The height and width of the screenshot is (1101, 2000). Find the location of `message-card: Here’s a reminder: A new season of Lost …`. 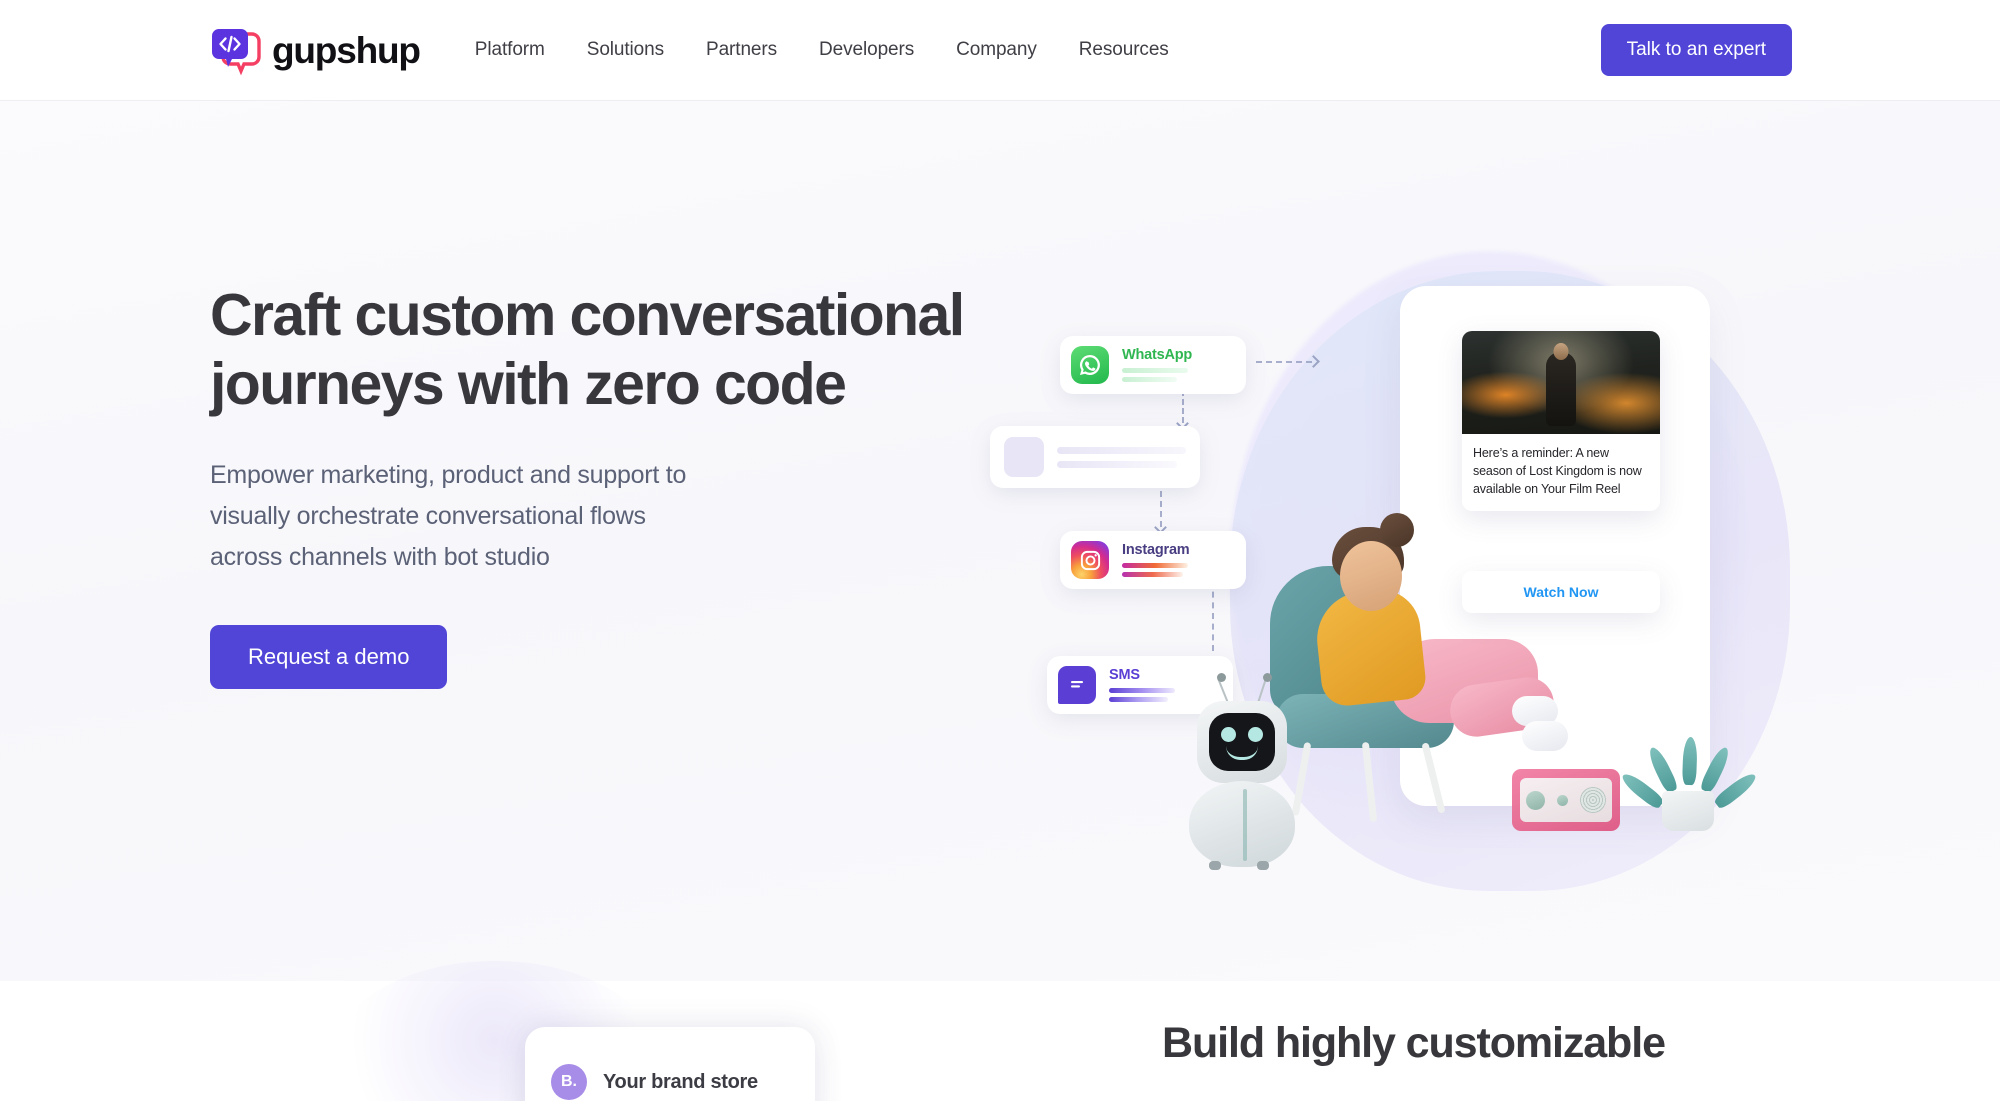

message-card: Here’s a reminder: A new season of Lost … is located at coordinates (1561, 421).